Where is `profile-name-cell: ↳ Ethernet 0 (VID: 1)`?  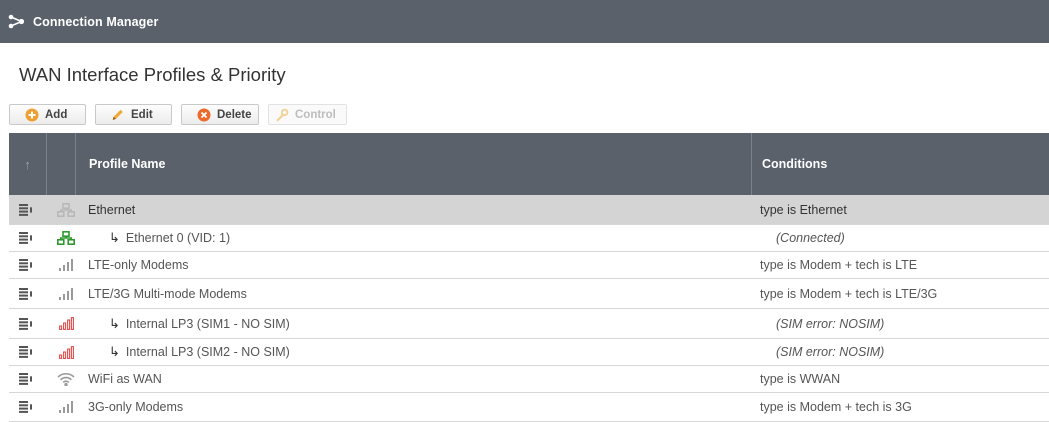 profile-name-cell: ↳ Ethernet 0 (VID: 1) is located at coordinates (169, 238).